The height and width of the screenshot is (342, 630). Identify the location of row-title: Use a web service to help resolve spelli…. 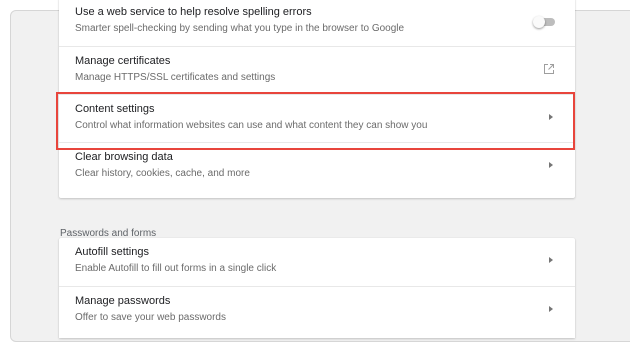
(193, 12).